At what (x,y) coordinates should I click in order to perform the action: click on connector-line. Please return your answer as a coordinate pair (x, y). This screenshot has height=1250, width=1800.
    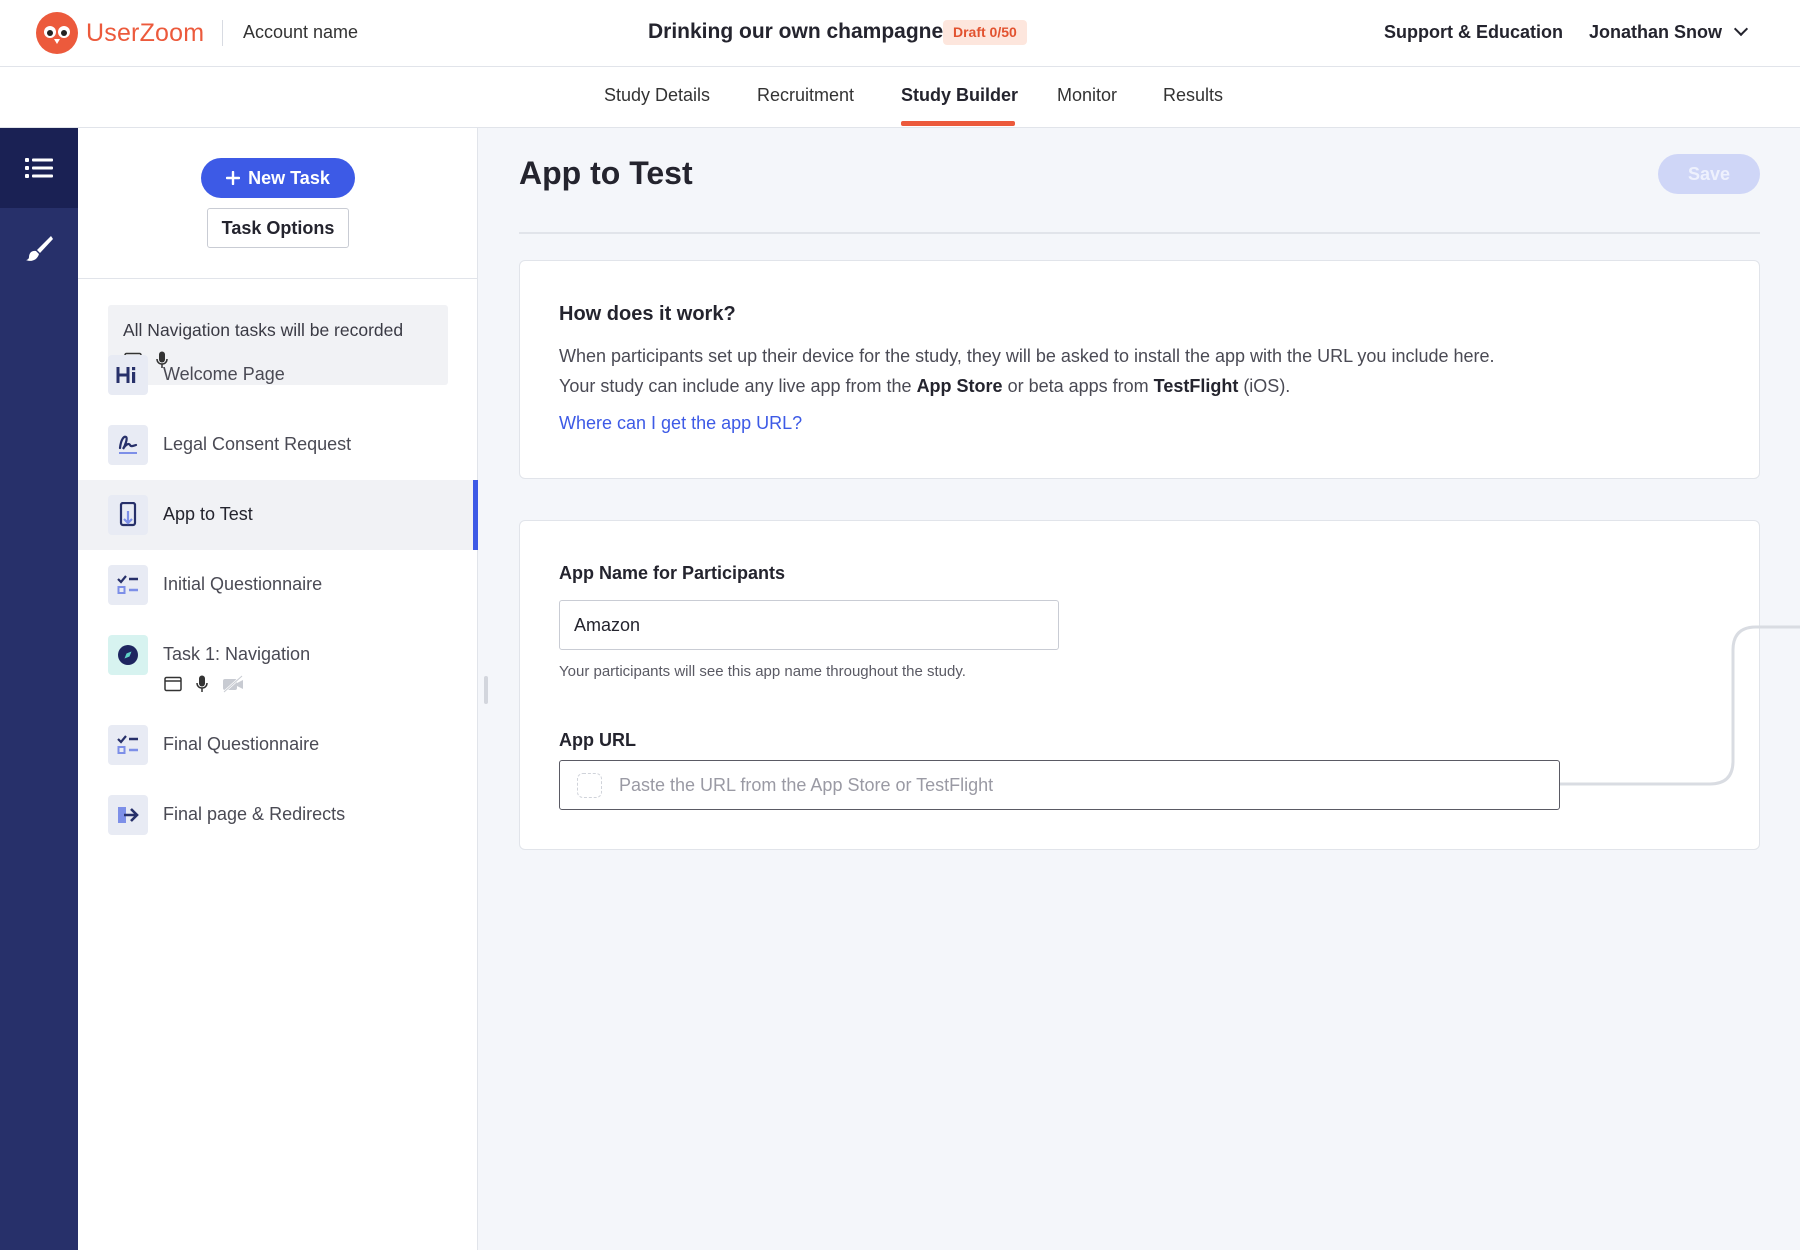
    Looking at the image, I should click on (1680, 705).